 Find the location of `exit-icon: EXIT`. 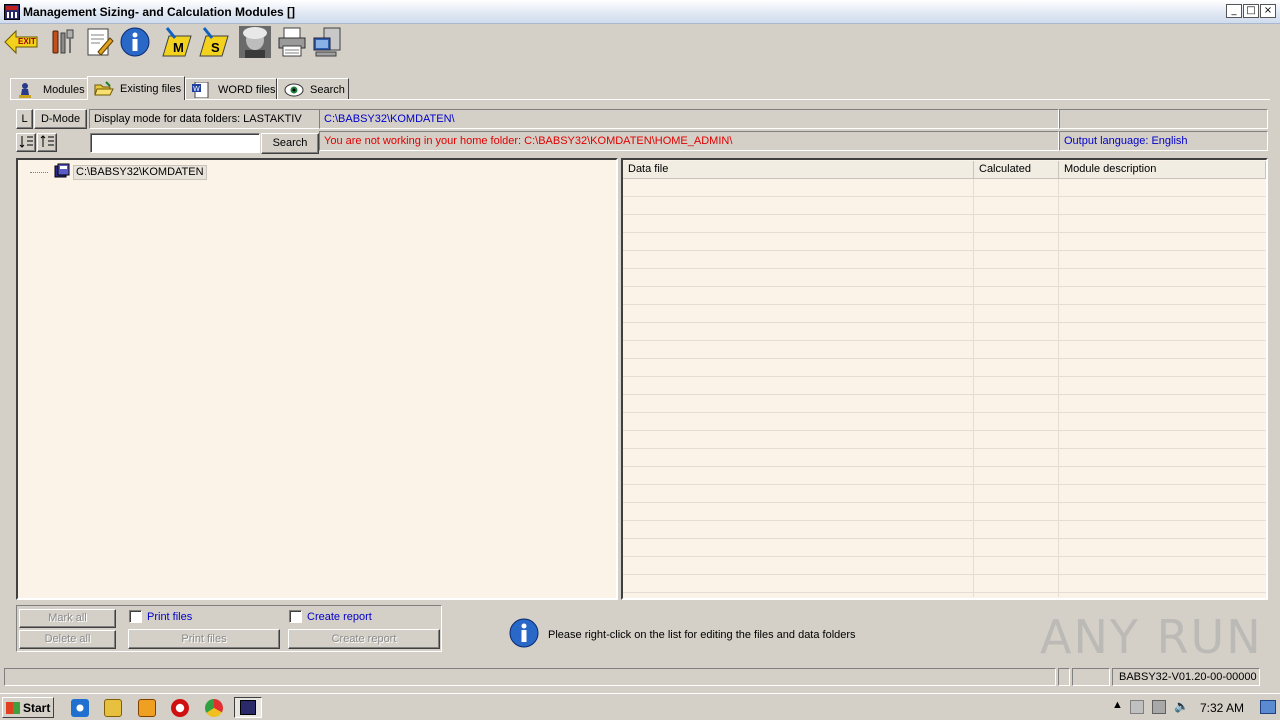

exit-icon: EXIT is located at coordinates (21, 42).